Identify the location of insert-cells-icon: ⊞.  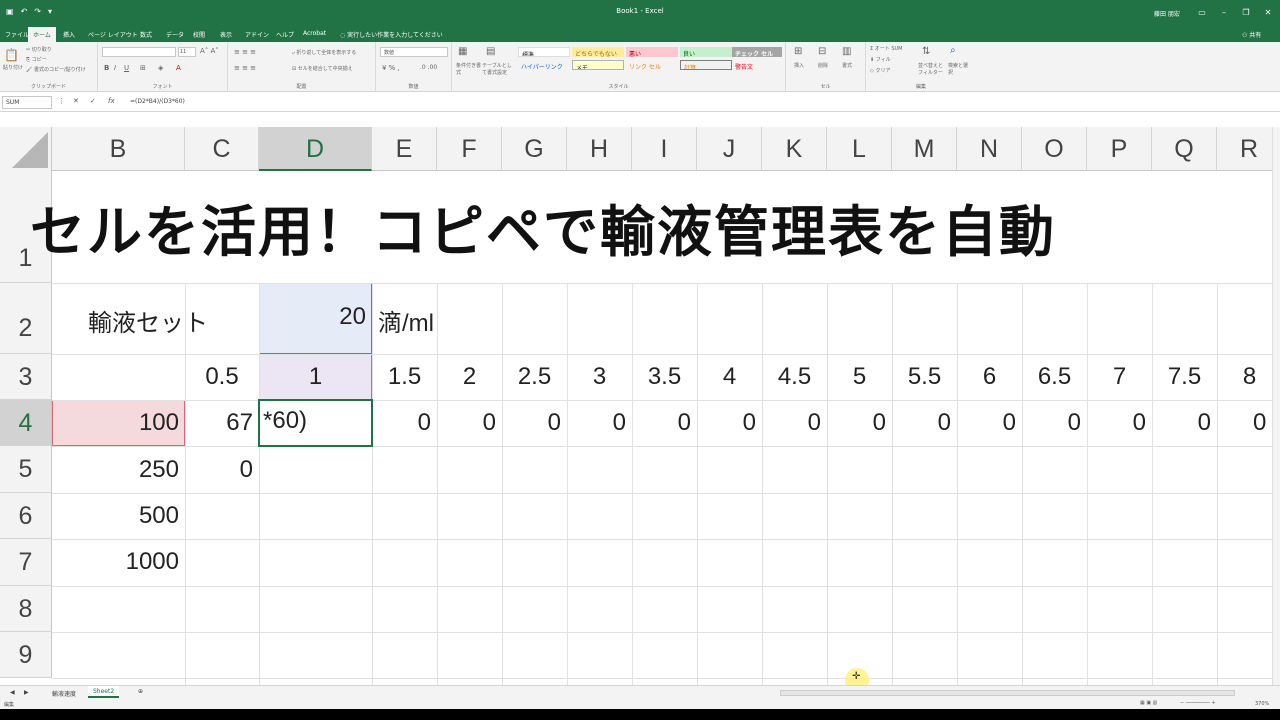
(798, 51).